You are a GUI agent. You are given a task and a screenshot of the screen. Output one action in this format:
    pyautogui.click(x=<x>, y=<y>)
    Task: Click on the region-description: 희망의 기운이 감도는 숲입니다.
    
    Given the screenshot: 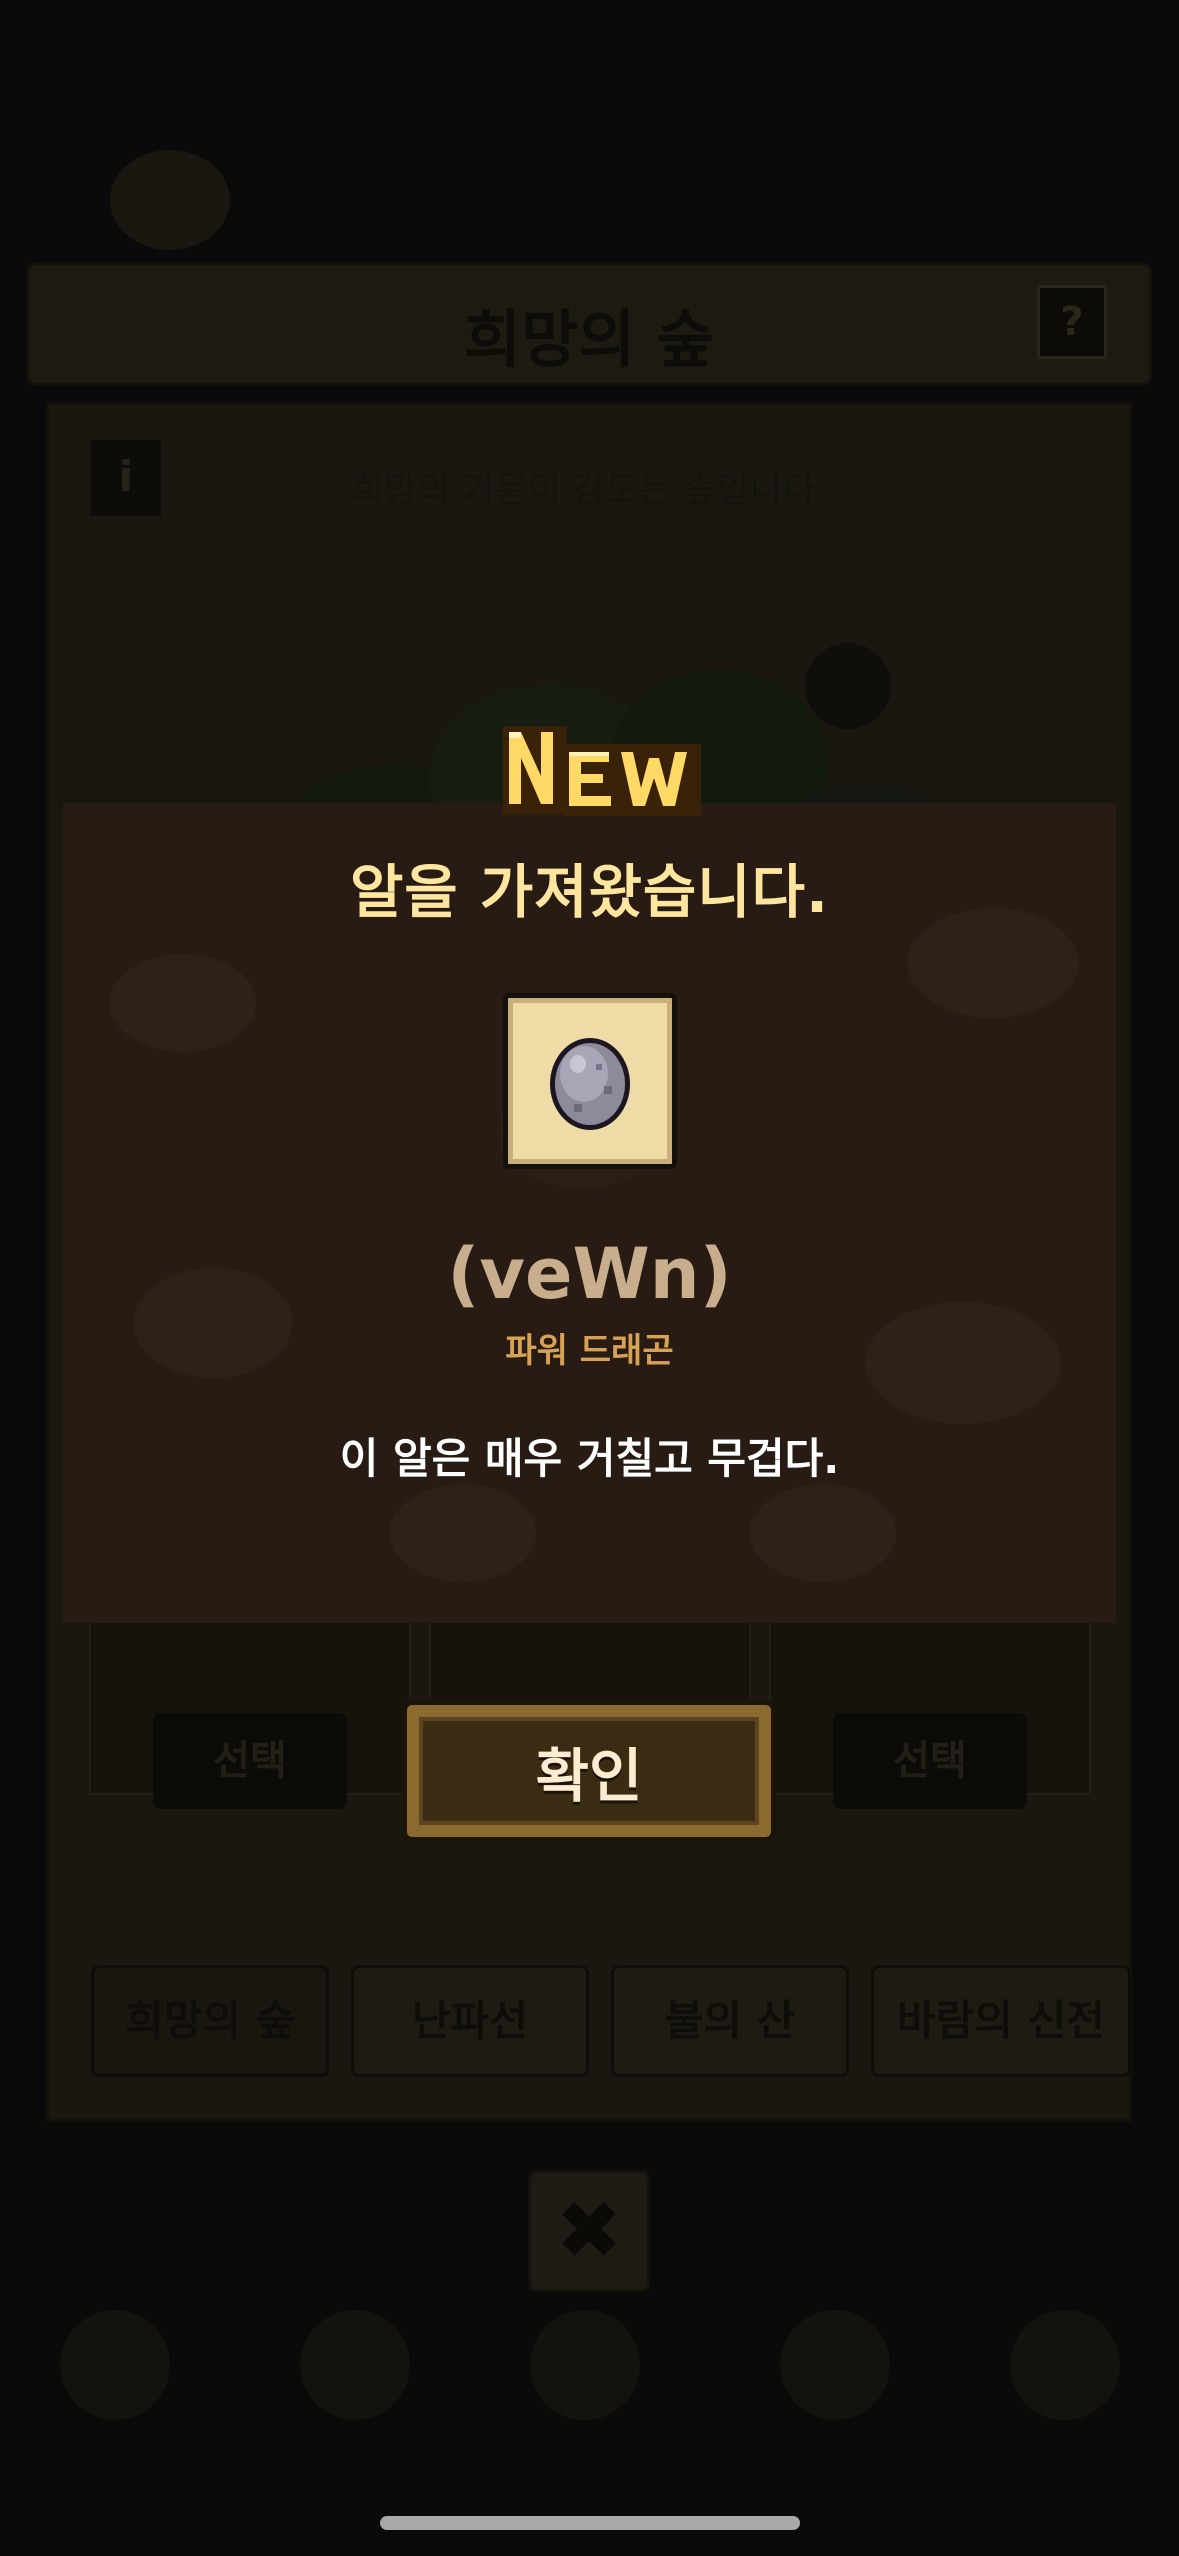 What is the action you would take?
    pyautogui.click(x=589, y=490)
    